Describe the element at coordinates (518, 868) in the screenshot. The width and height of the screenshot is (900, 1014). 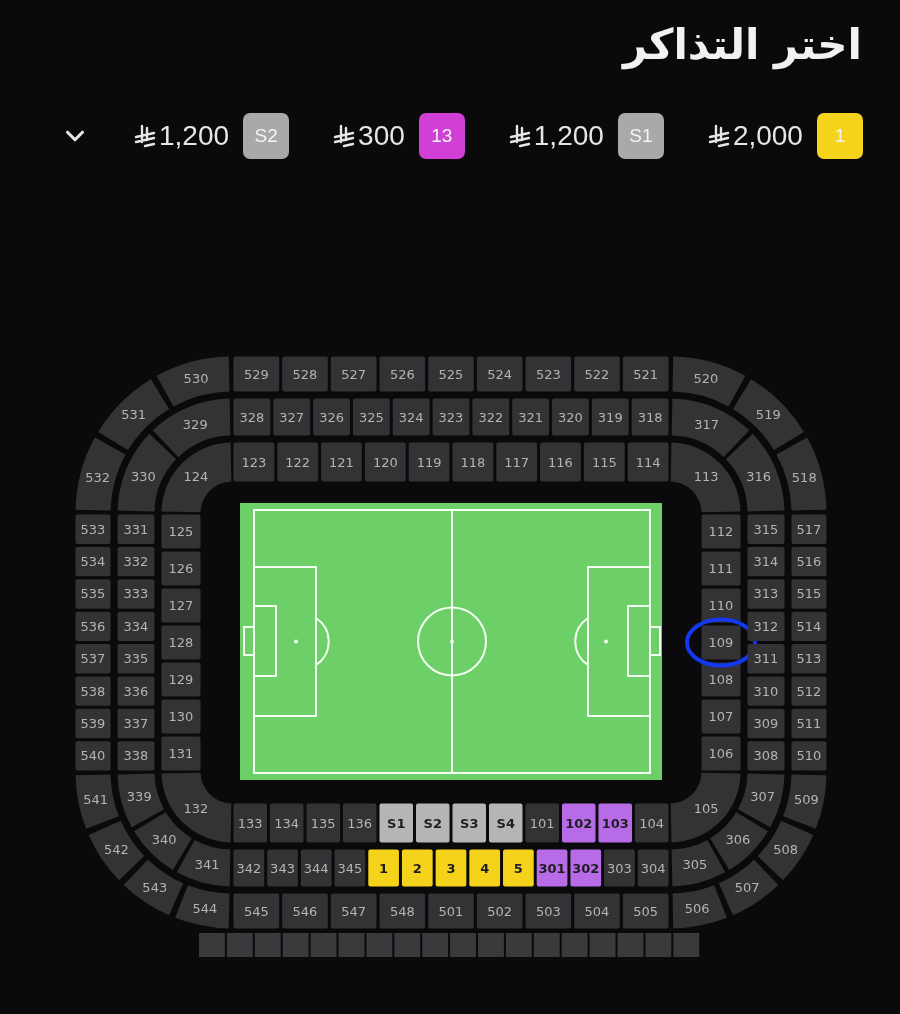
I see `seat-section: 5` at that location.